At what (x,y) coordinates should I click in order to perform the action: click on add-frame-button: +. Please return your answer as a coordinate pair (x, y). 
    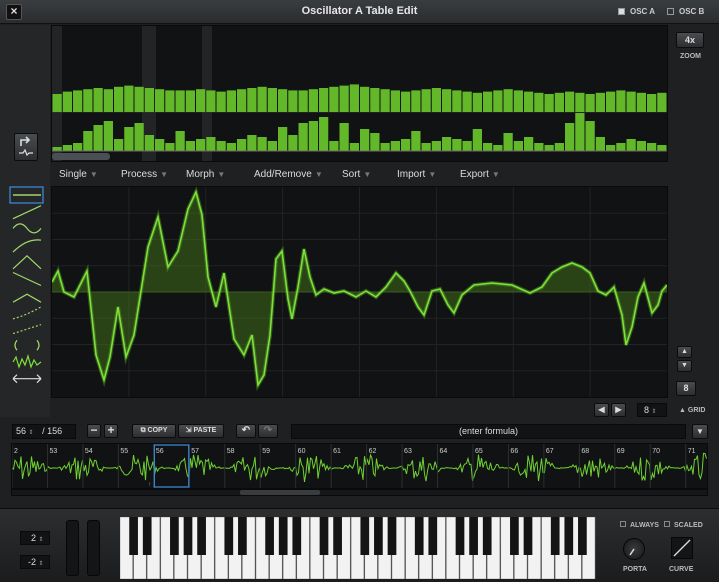
    Looking at the image, I should click on (111, 431).